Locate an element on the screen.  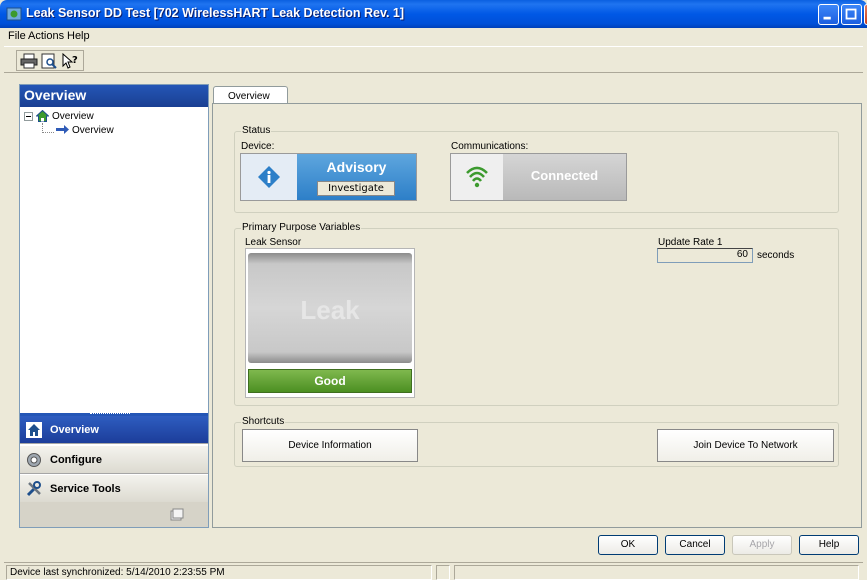
update-rate-field: 60 is located at coordinates (705, 255).